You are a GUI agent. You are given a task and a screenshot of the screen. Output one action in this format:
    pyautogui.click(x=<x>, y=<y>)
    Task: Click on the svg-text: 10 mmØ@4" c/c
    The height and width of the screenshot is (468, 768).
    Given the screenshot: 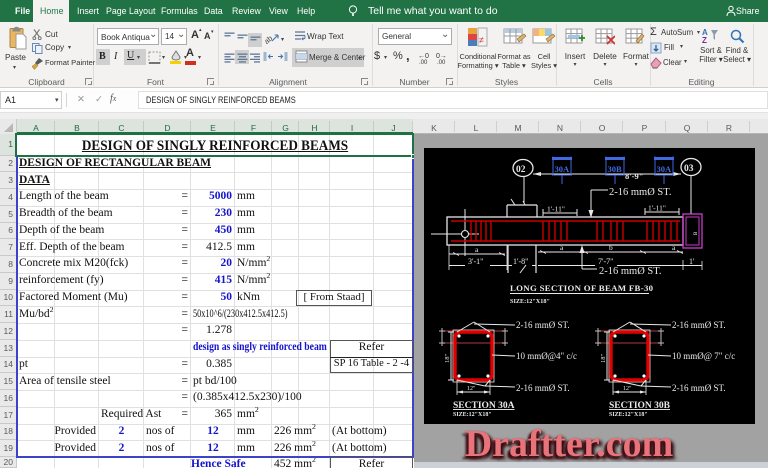 What is the action you would take?
    pyautogui.click(x=546, y=356)
    